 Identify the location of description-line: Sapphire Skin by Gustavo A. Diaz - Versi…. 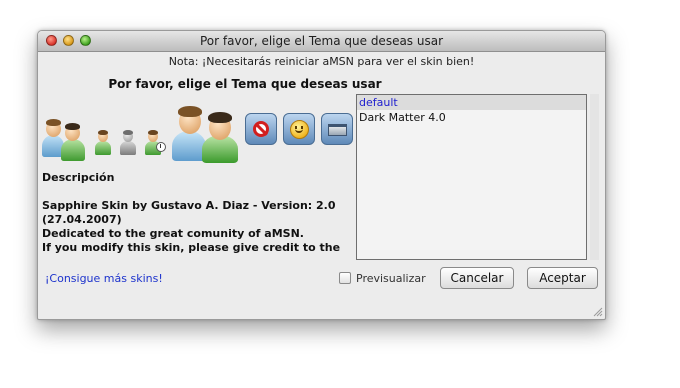
(189, 205).